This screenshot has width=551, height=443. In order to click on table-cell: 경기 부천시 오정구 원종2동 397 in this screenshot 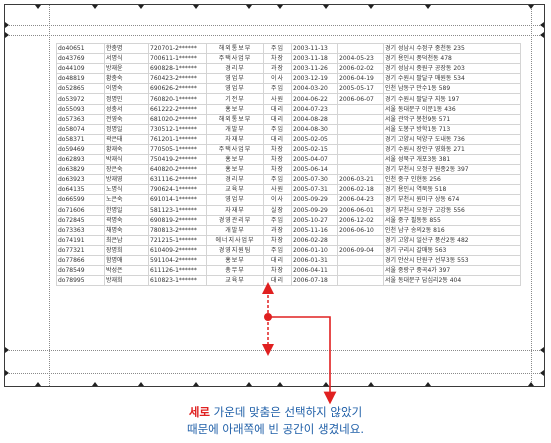, I will do `click(452, 170)`.